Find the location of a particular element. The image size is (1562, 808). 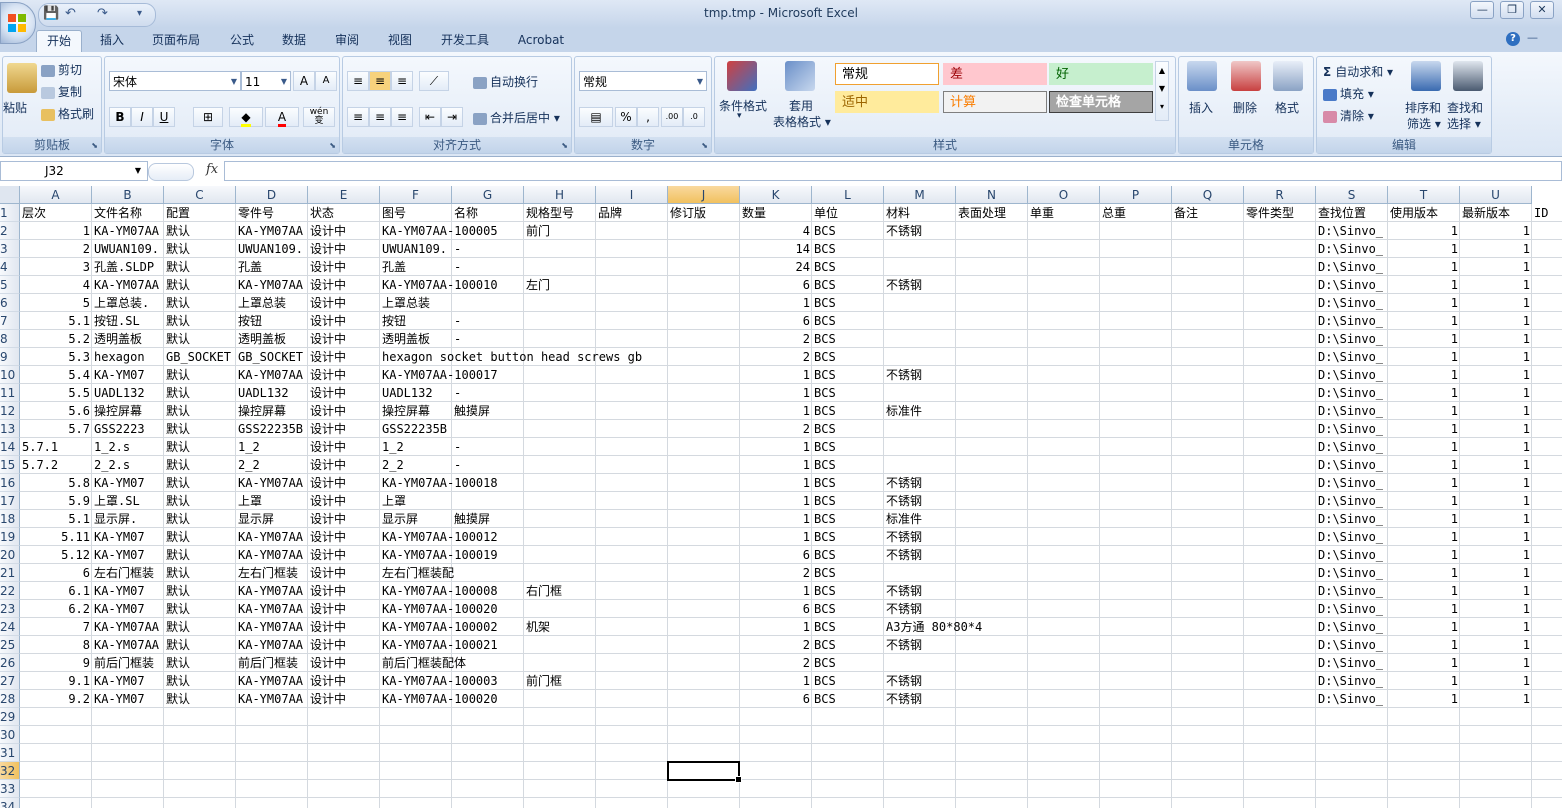

cell-M24: A3方通 80*80*4 is located at coordinates (933, 627).